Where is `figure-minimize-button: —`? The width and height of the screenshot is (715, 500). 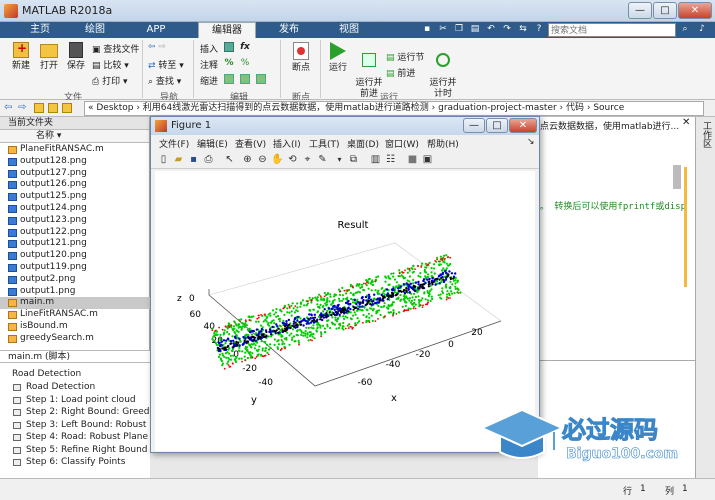 figure-minimize-button: — is located at coordinates (474, 125).